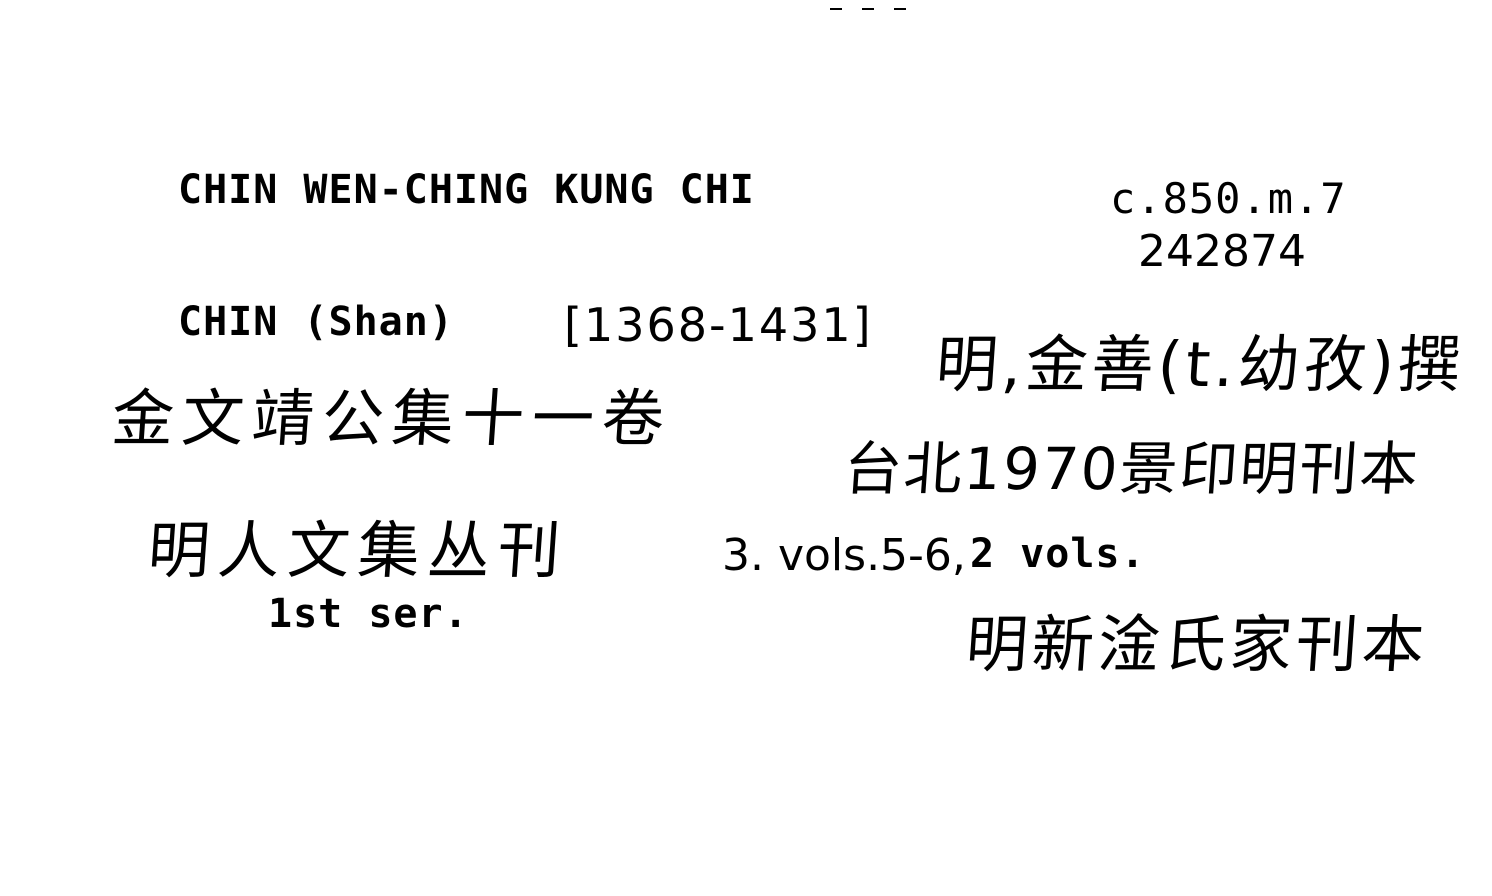  I want to click on volumes-handwritten: 3. vols.5-6,, so click(844, 555).